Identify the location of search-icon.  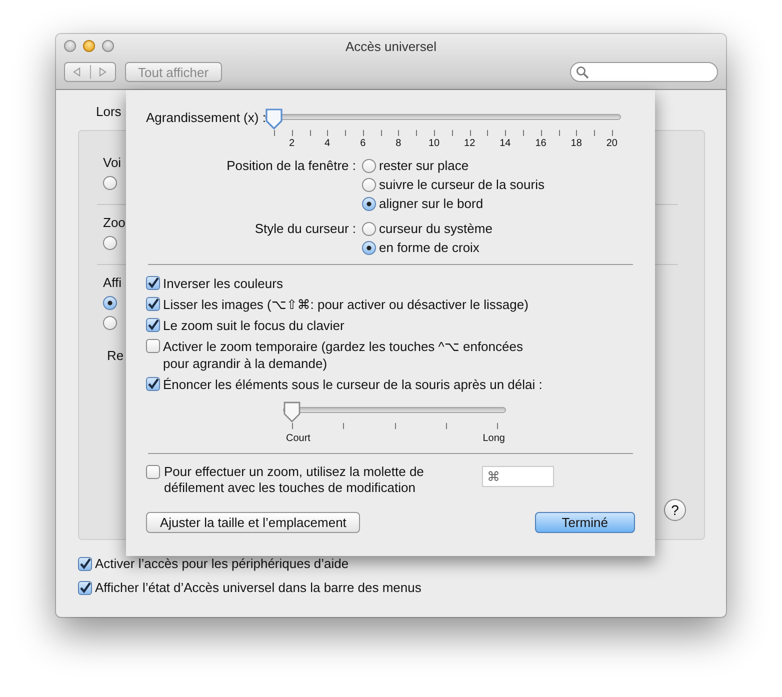
(582, 72).